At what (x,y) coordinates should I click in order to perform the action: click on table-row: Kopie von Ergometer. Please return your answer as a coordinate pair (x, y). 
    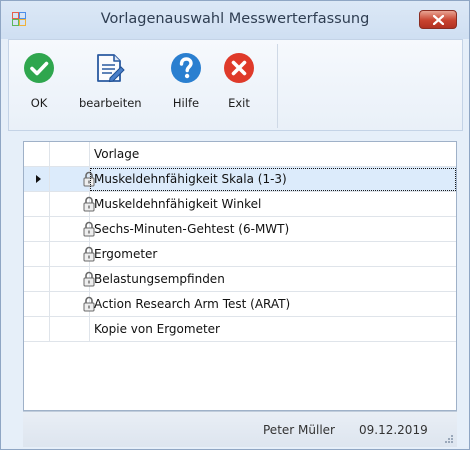
    Looking at the image, I should click on (240, 329).